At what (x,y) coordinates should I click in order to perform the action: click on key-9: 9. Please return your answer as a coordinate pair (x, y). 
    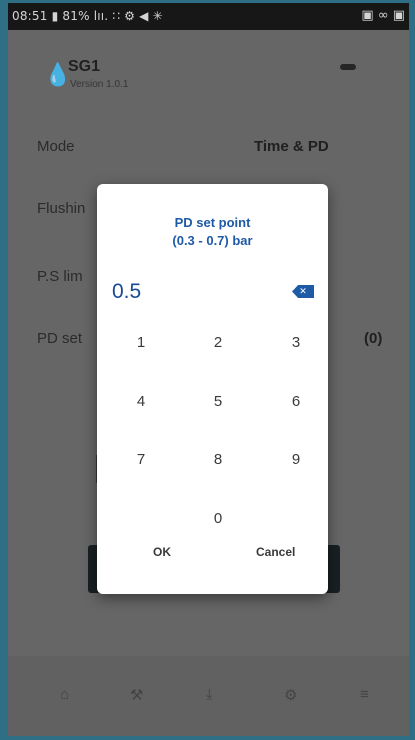
    Looking at the image, I should click on (296, 460).